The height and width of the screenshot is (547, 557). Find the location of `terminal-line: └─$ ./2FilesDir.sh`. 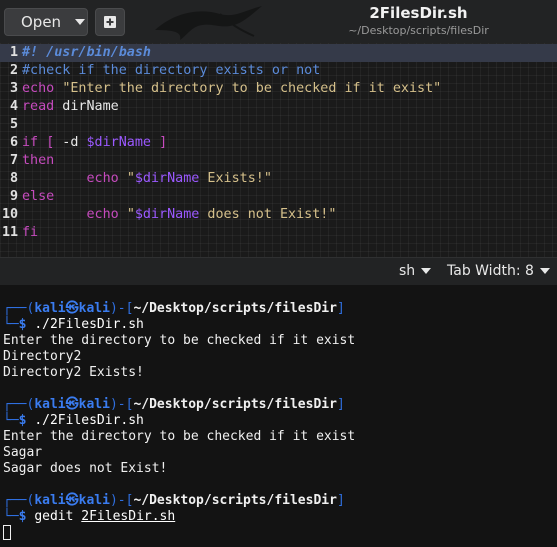

terminal-line: └─$ ./2FilesDir.sh is located at coordinates (73, 325).